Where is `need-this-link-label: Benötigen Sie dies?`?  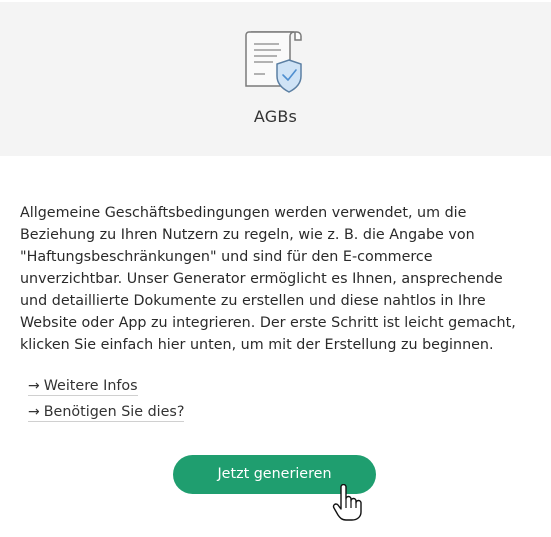
need-this-link-label: Benötigen Sie dies? is located at coordinates (114, 412).